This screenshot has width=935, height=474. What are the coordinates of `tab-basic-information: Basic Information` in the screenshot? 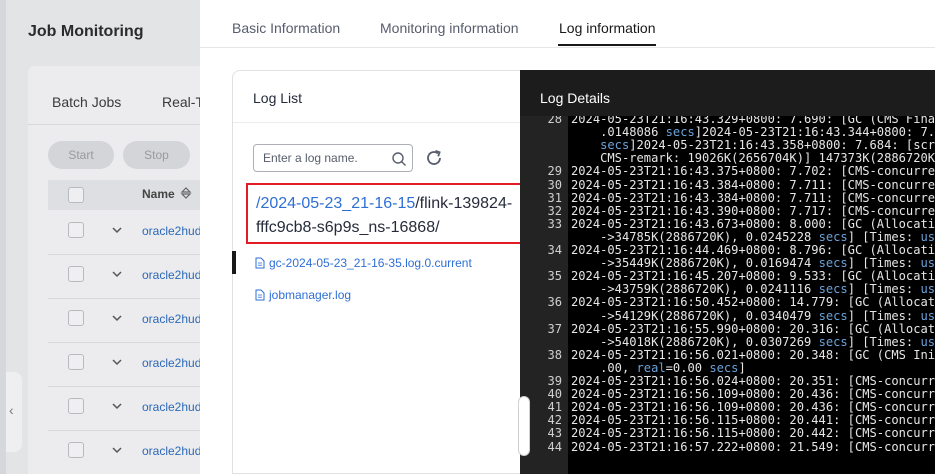 It's located at (286, 28).